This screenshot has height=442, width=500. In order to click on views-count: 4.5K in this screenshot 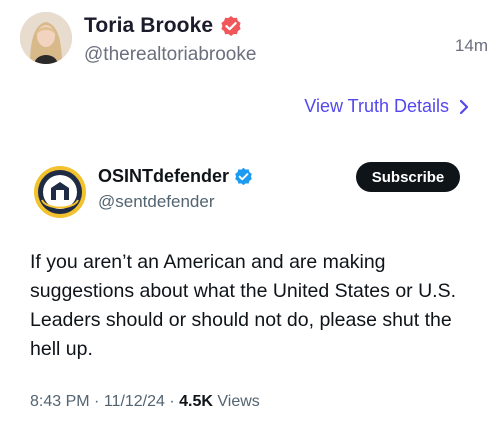, I will do `click(196, 401)`.